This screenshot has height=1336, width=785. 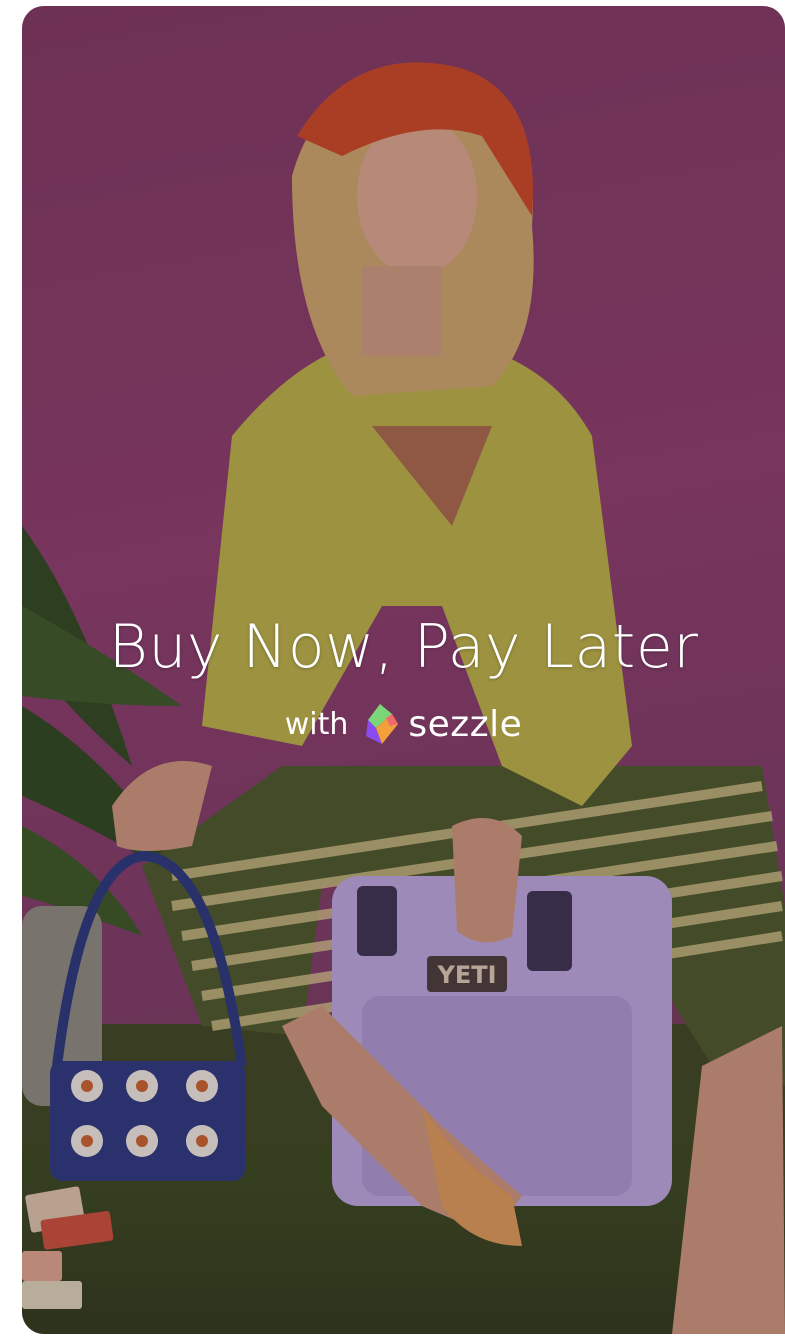 What do you see at coordinates (382, 724) in the screenshot?
I see `sezzle-logo-icon` at bounding box center [382, 724].